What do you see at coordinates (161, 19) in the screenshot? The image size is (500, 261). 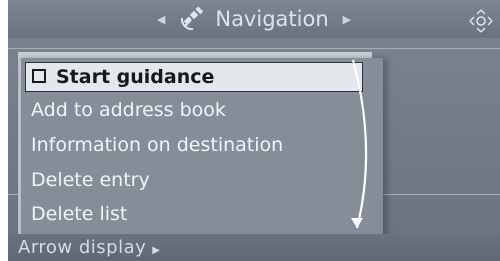 I see `title-left-arrow-icon: ◀` at bounding box center [161, 19].